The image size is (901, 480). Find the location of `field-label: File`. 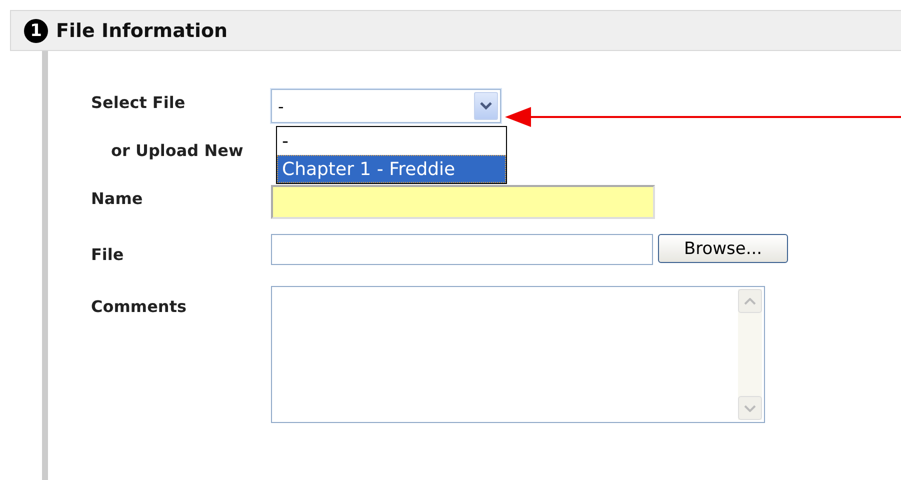

field-label: File is located at coordinates (108, 254).